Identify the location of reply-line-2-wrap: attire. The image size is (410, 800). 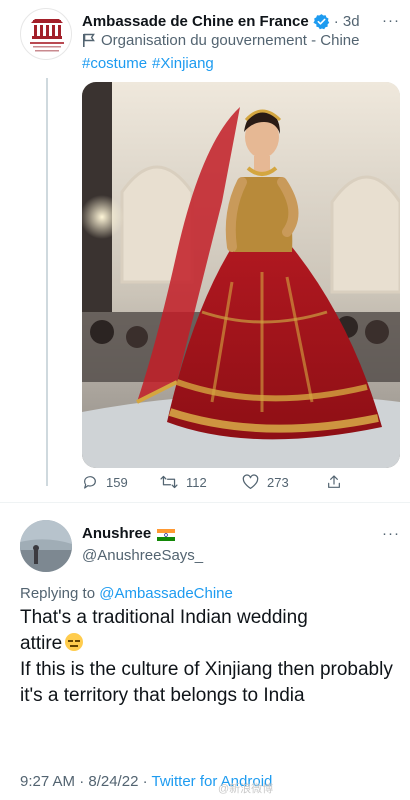
(210, 644).